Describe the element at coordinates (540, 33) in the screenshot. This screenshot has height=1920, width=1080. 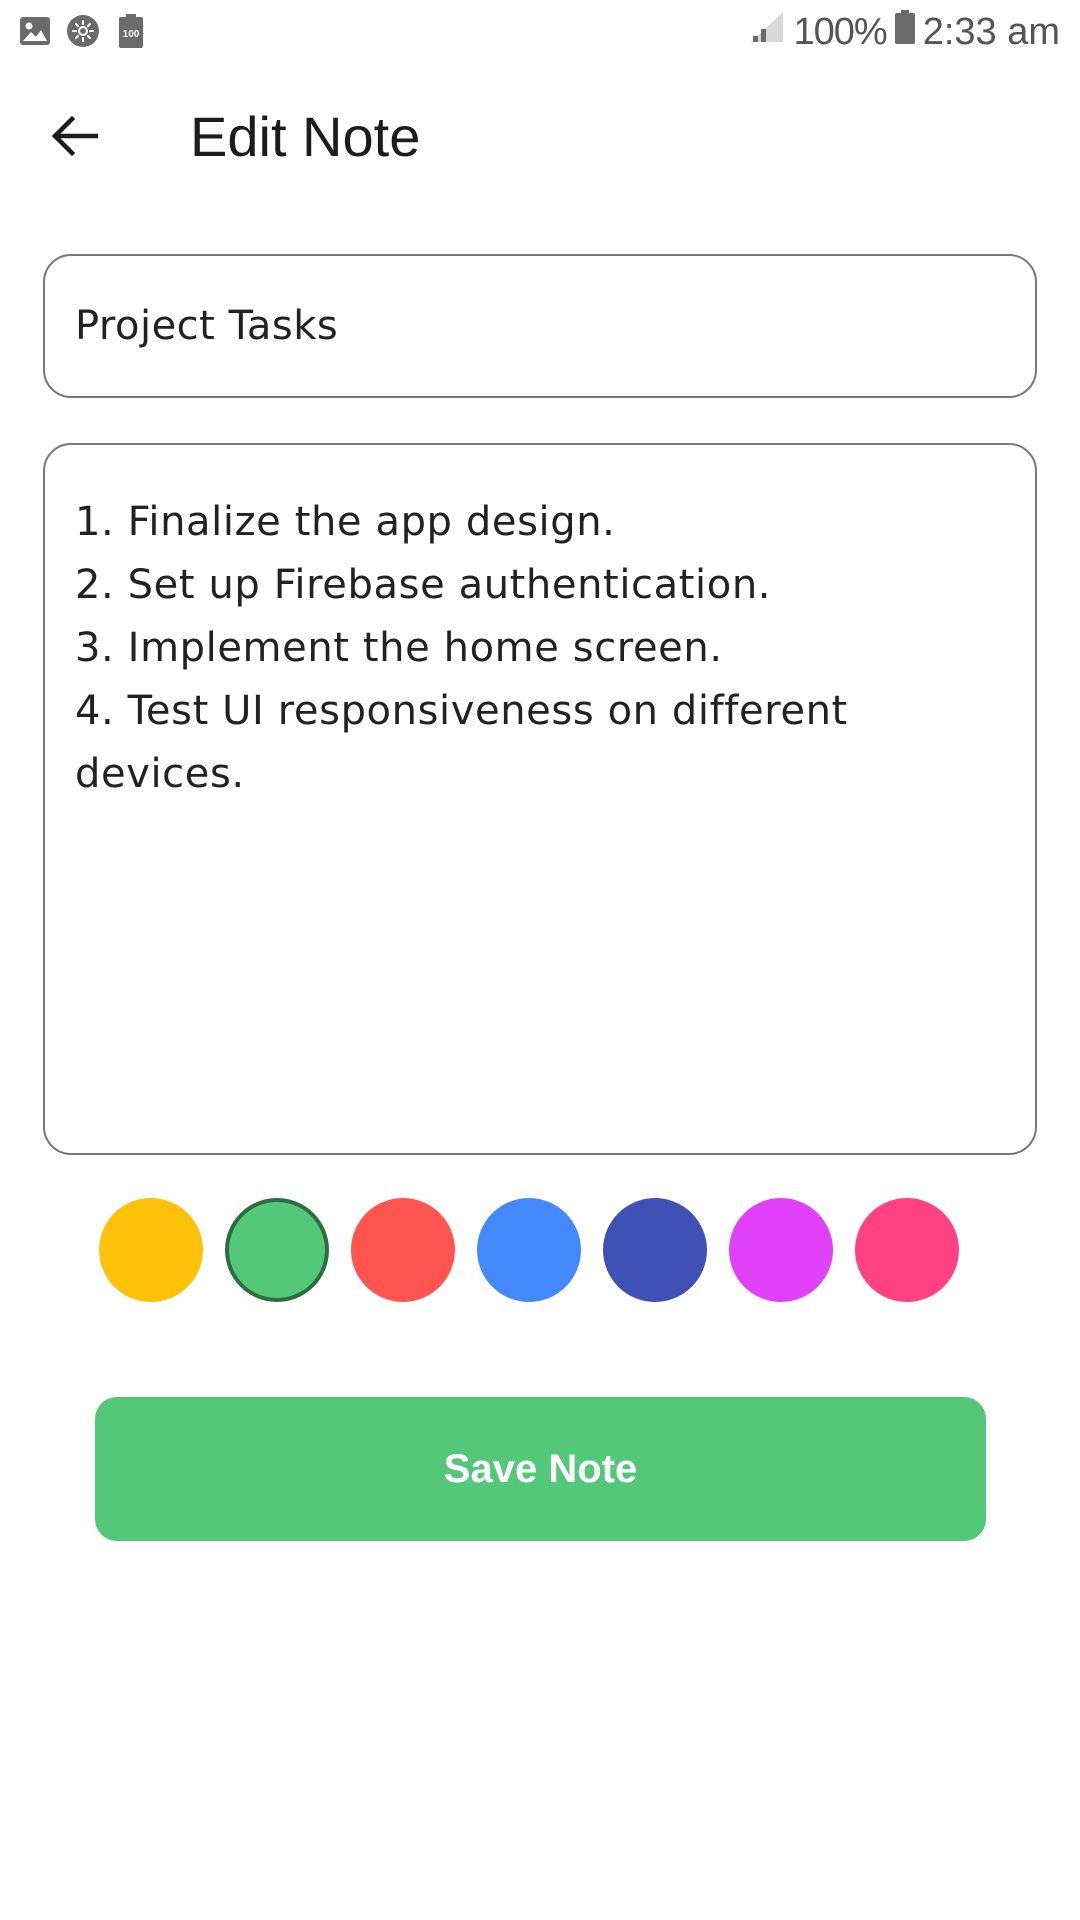
I see `status-bar: 100 100% 2:33 am` at that location.